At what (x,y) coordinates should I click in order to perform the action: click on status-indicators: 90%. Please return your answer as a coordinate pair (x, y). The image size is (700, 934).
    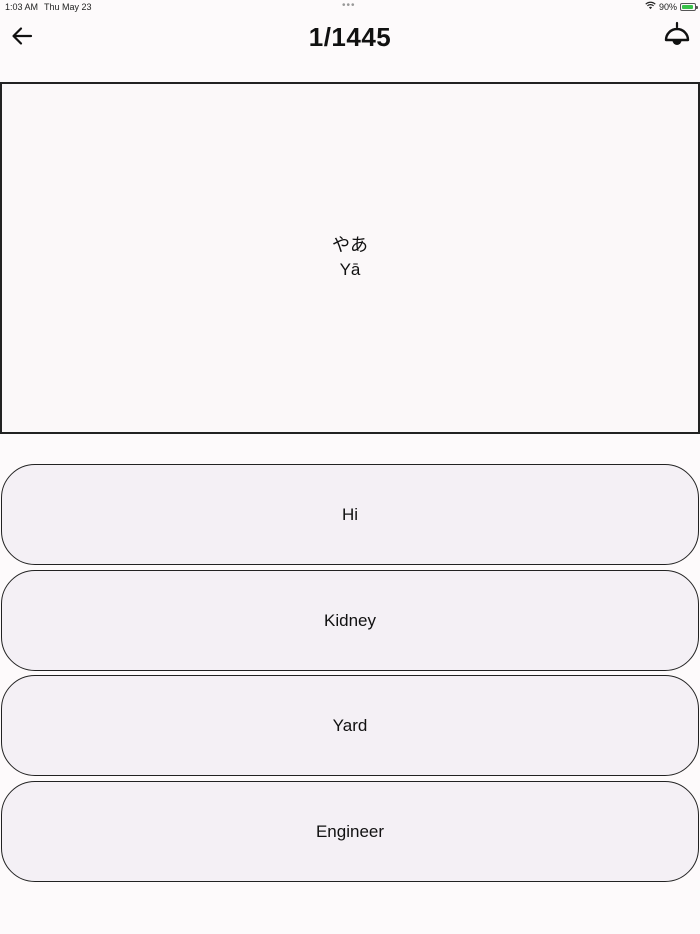
    Looking at the image, I should click on (671, 6).